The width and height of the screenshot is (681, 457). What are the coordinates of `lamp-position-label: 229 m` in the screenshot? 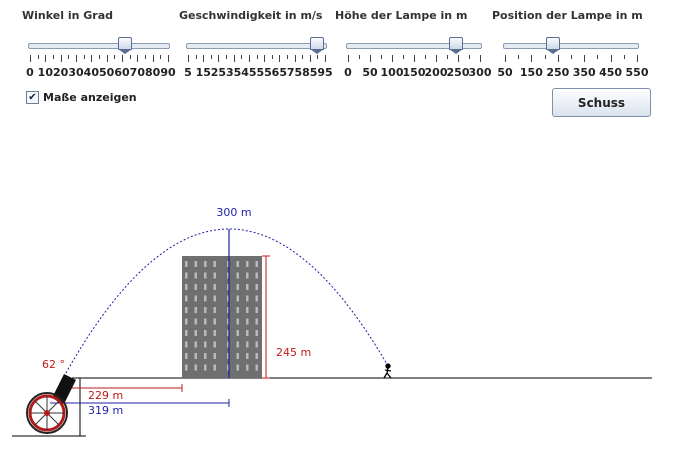 It's located at (105, 395).